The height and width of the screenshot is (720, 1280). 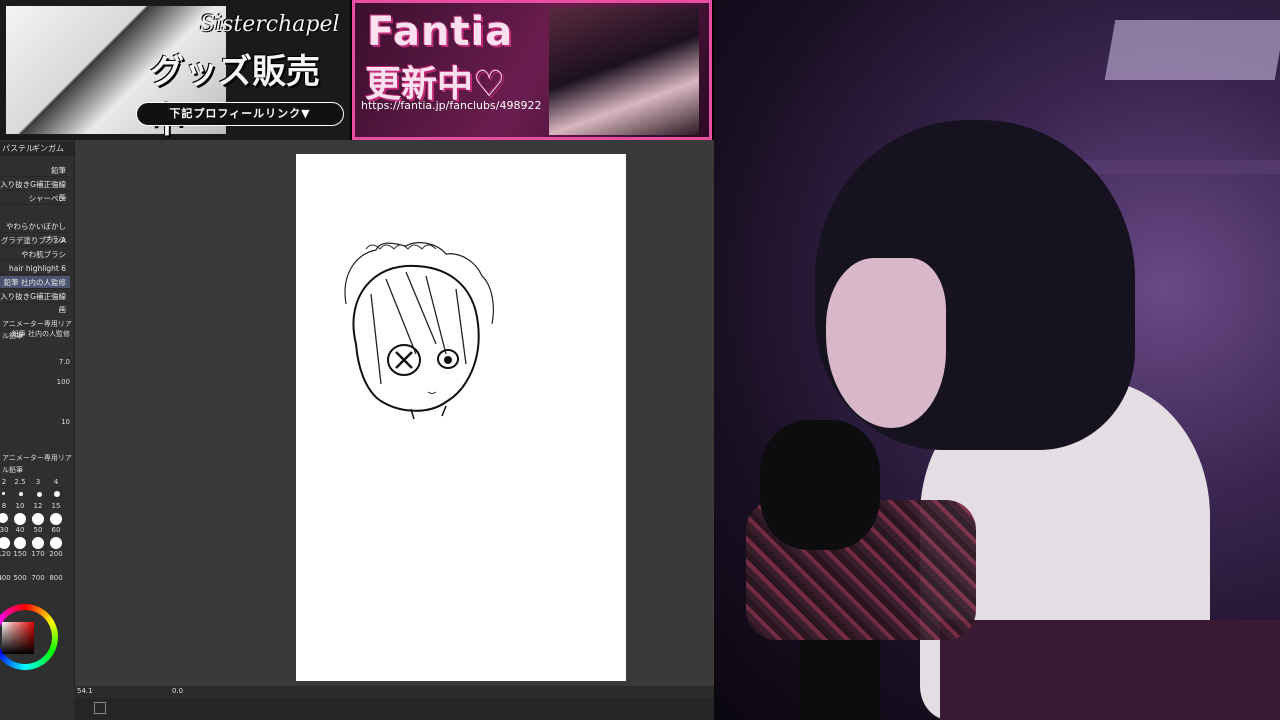 What do you see at coordinates (419, 331) in the screenshot?
I see `sketch-drawing` at bounding box center [419, 331].